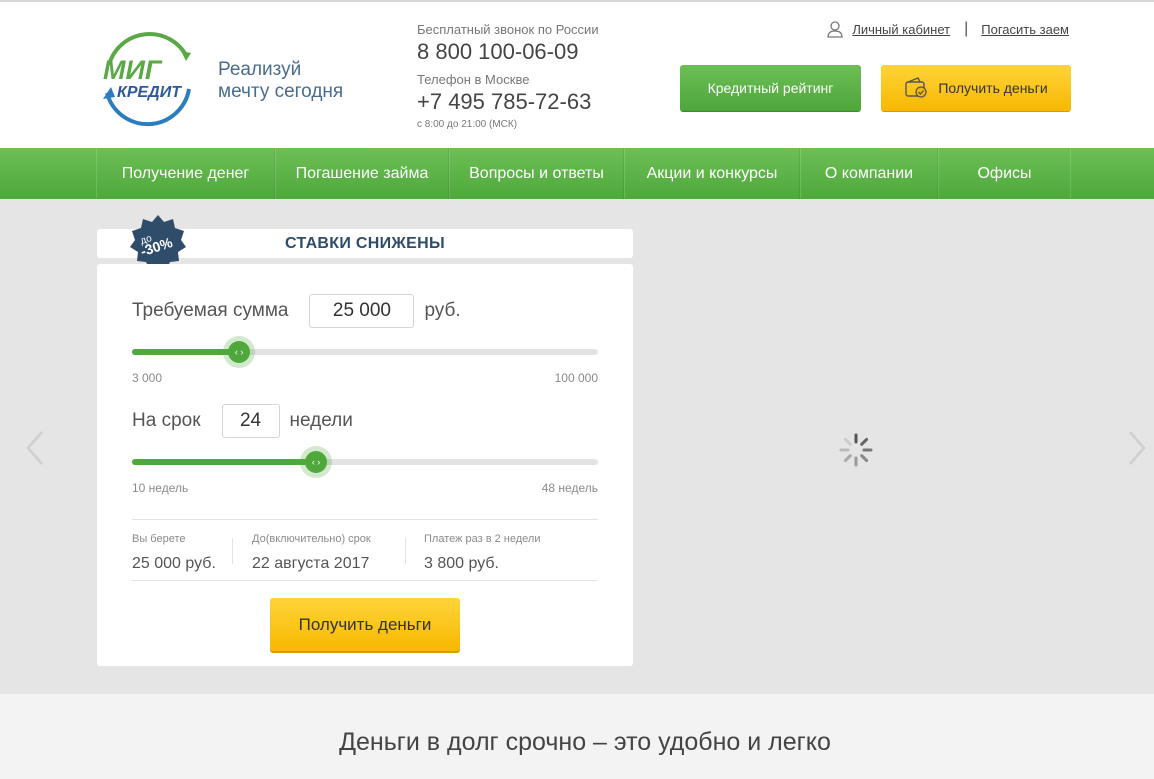 This screenshot has height=779, width=1154. I want to click on nav-item-faq: Вопросы и ответы, so click(536, 173).